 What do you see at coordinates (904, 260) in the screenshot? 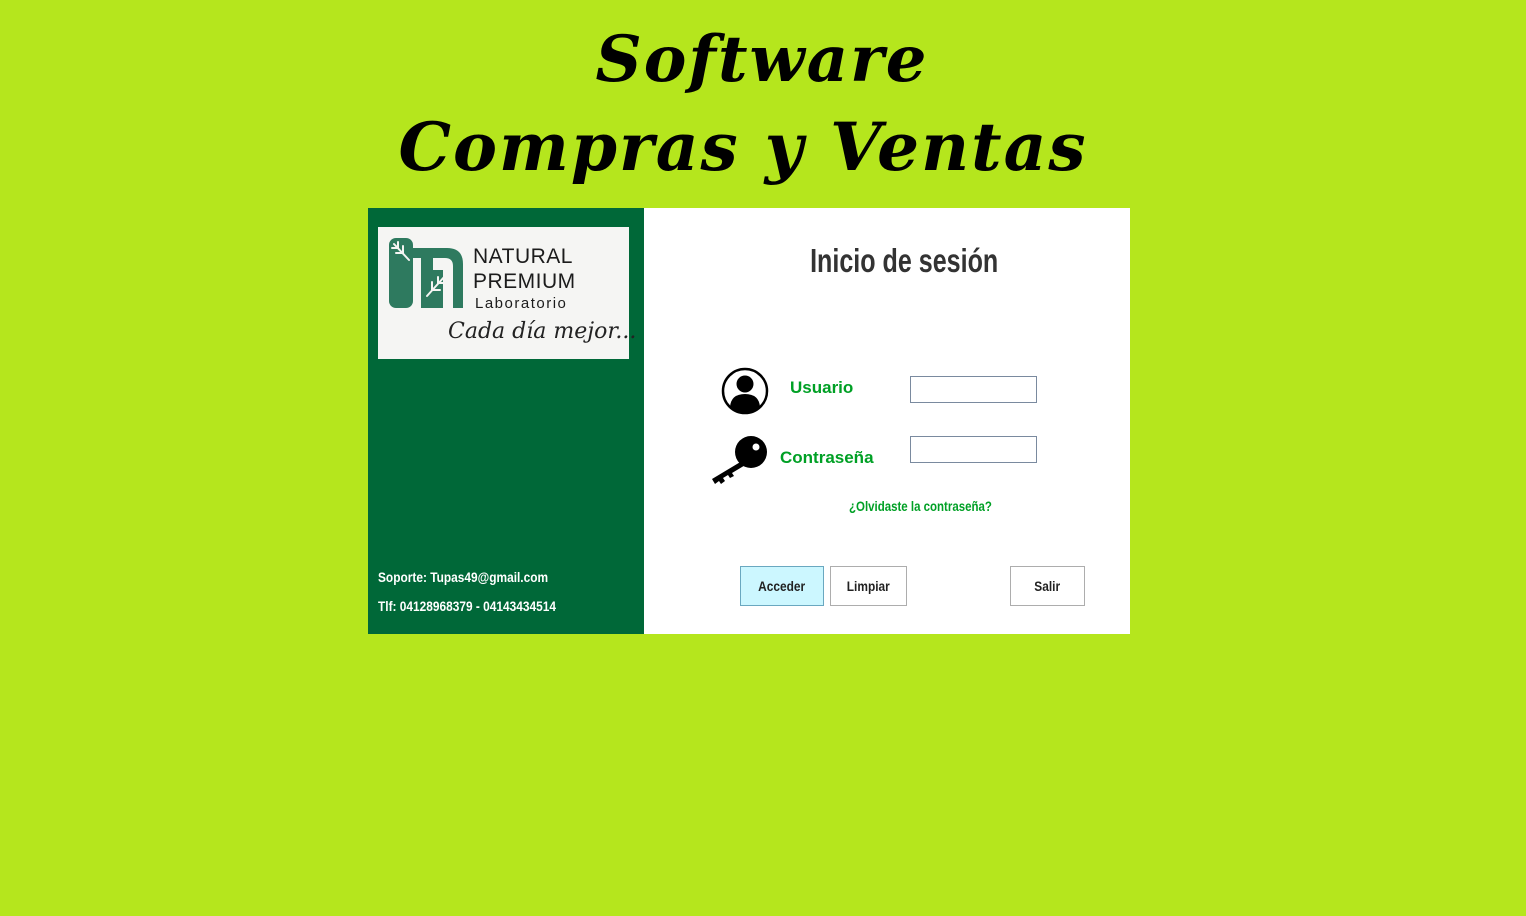
I see `login-heading: Inicio de sesión` at bounding box center [904, 260].